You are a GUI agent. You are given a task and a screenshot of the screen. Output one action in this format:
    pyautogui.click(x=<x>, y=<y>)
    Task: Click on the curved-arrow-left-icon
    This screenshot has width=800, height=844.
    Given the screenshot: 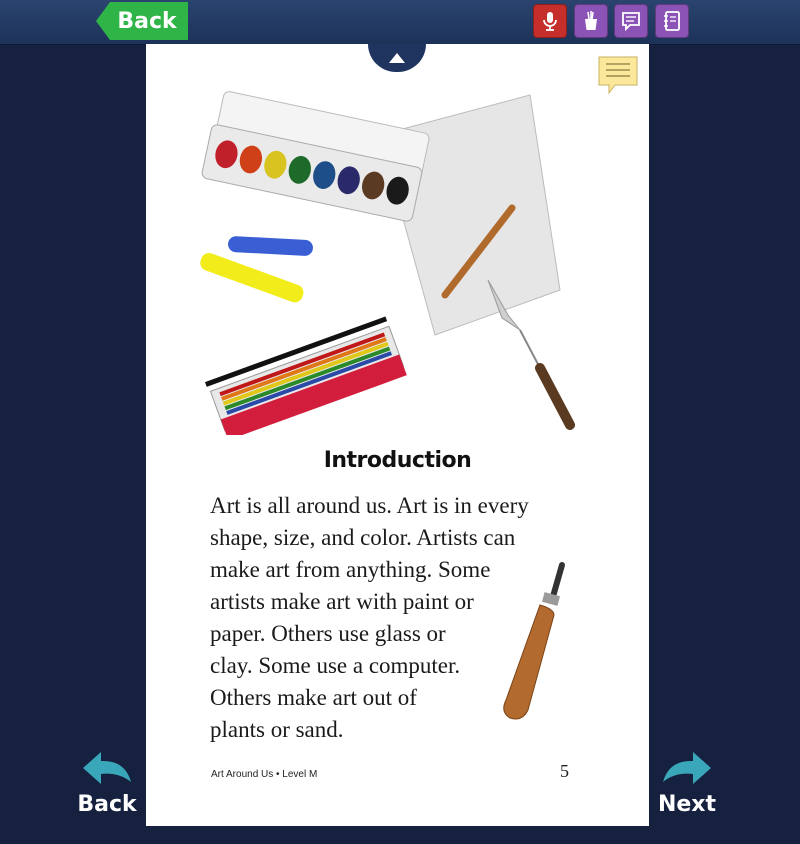 What is the action you would take?
    pyautogui.click(x=107, y=768)
    